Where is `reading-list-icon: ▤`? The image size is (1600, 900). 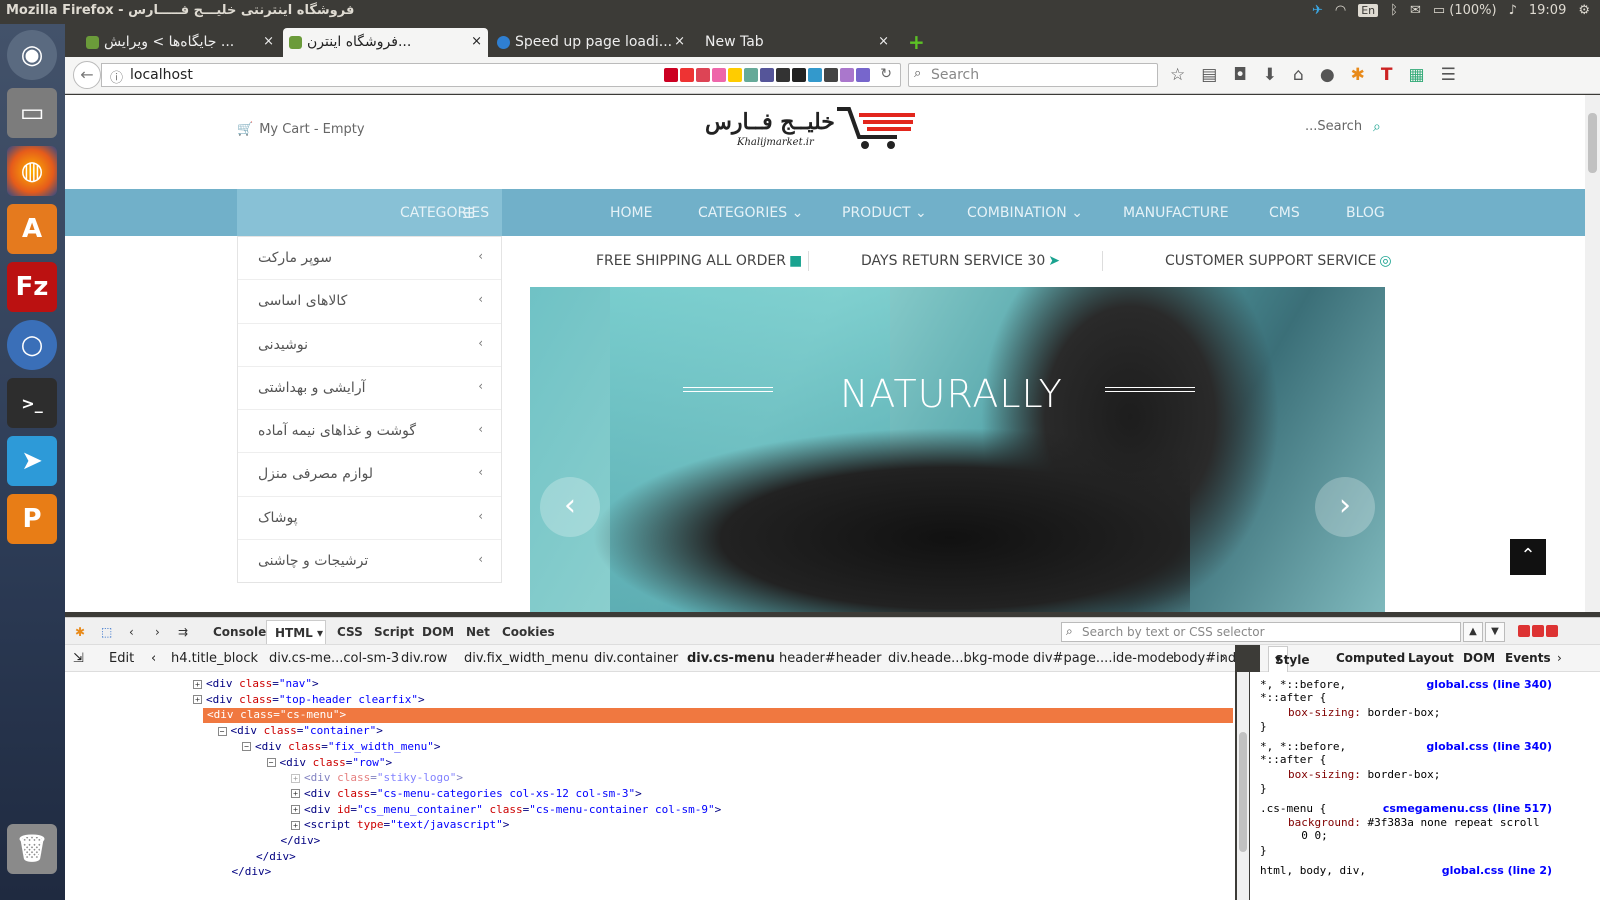 reading-list-icon: ▤ is located at coordinates (1209, 75).